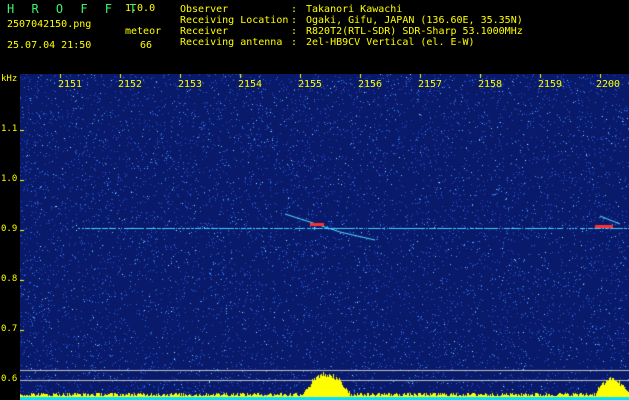 This screenshot has height=400, width=629. I want to click on x-tick-label: 2200, so click(608, 84).